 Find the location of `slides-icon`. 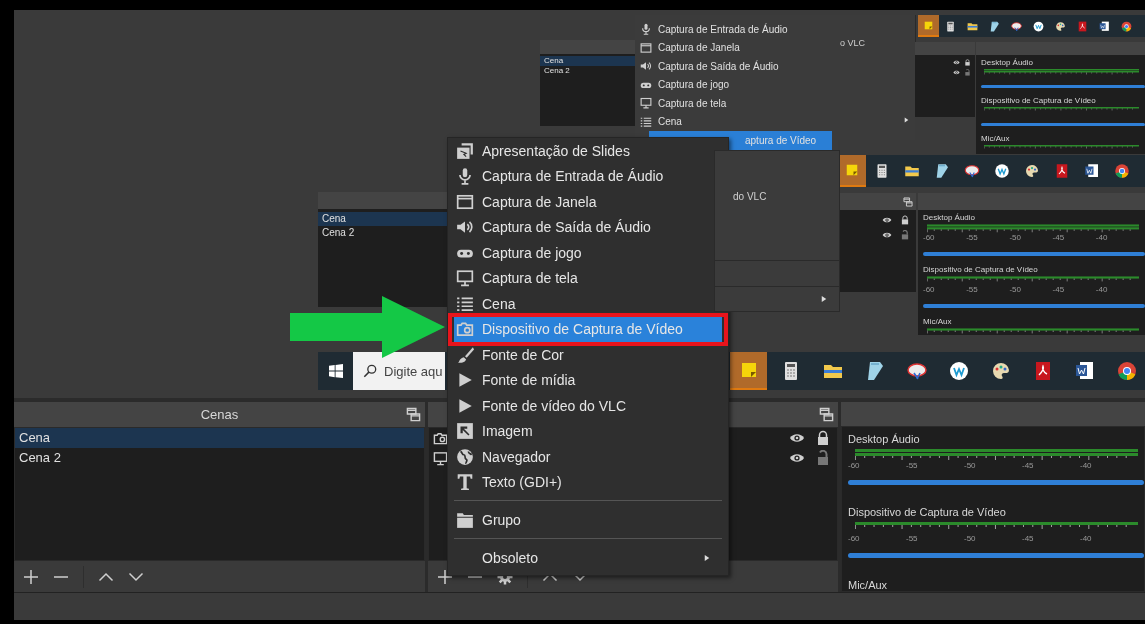

slides-icon is located at coordinates (465, 150).